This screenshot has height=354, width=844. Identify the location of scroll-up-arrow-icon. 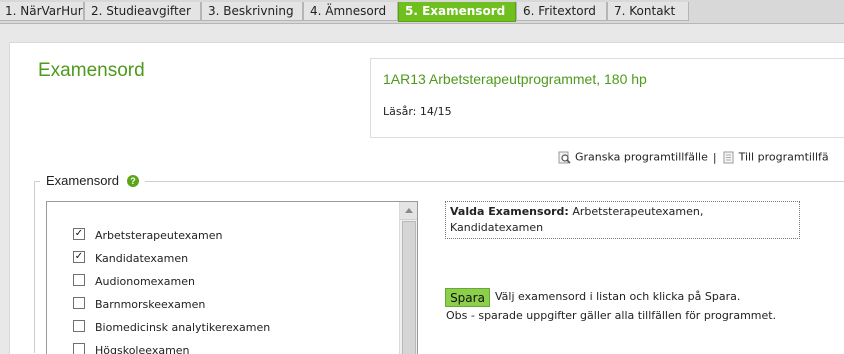
(408, 211).